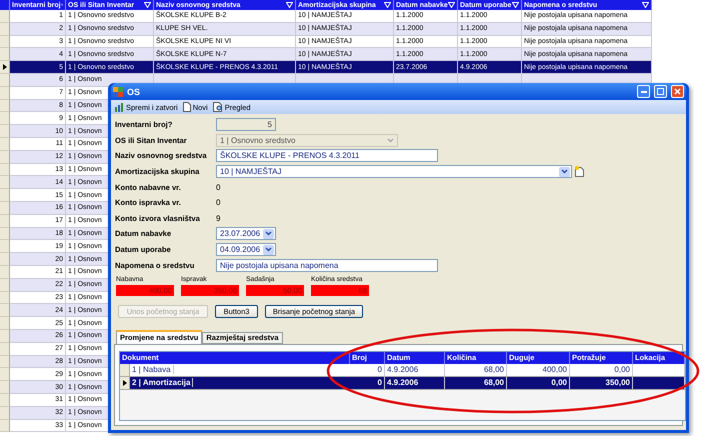 This screenshot has width=701, height=436. I want to click on grid-corner, so click(5, 5).